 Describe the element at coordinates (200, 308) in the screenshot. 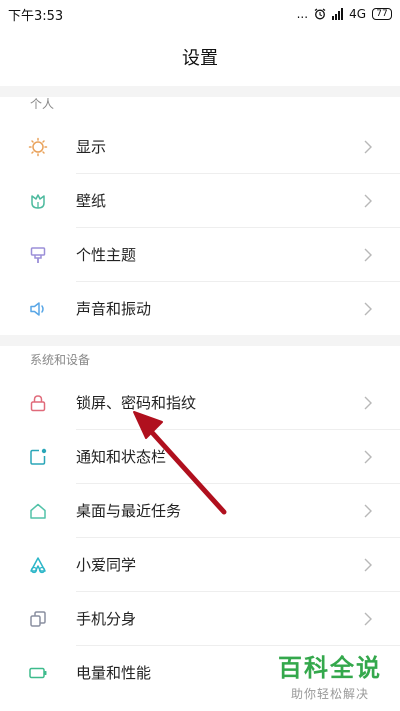

I see `settings-item-sound: 声音和振动` at that location.